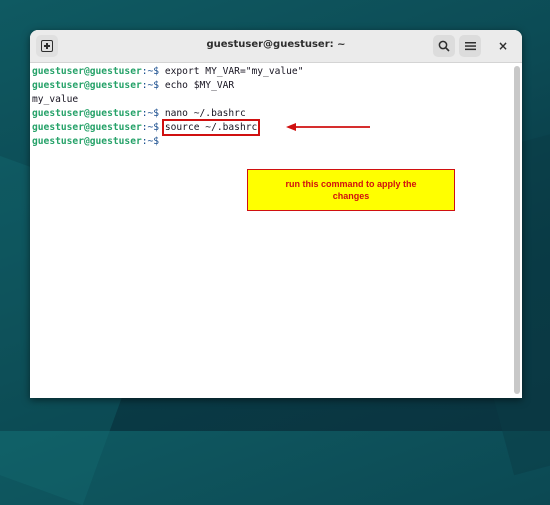  I want to click on title-bar: guestuser@guestuser: ~ ×, so click(276, 46).